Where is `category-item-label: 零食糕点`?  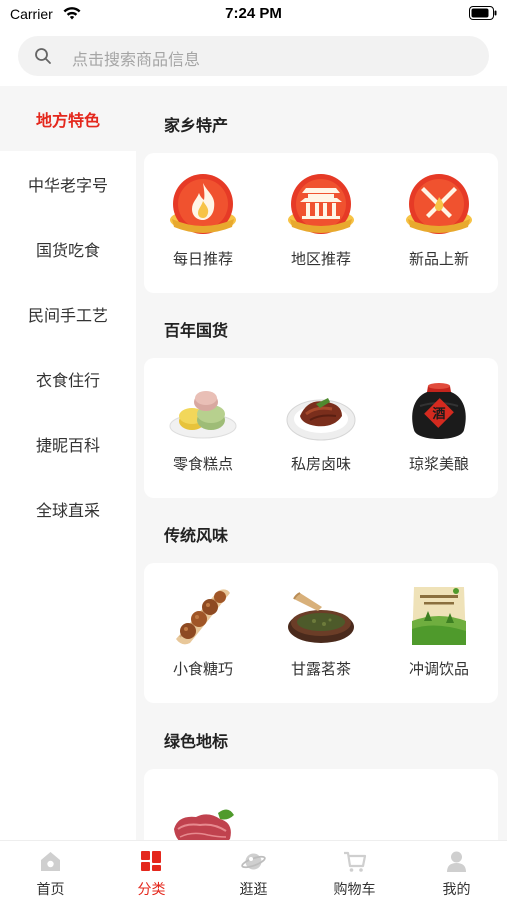
category-item-label: 零食糕点 is located at coordinates (202, 464).